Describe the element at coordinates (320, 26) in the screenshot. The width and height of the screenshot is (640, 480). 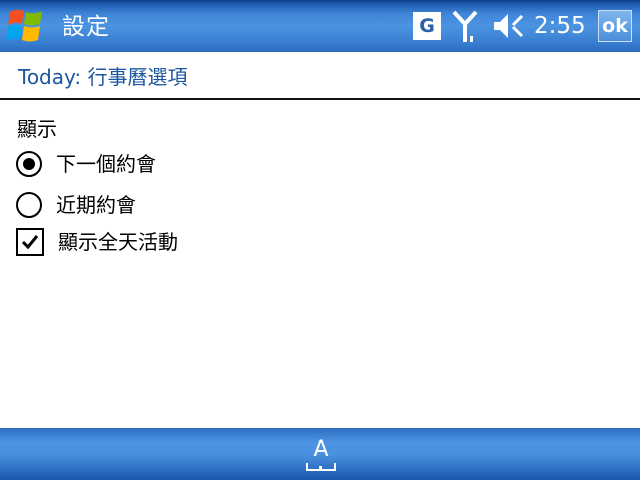
I see `title-bar: 設定 G 2:55 ok` at that location.